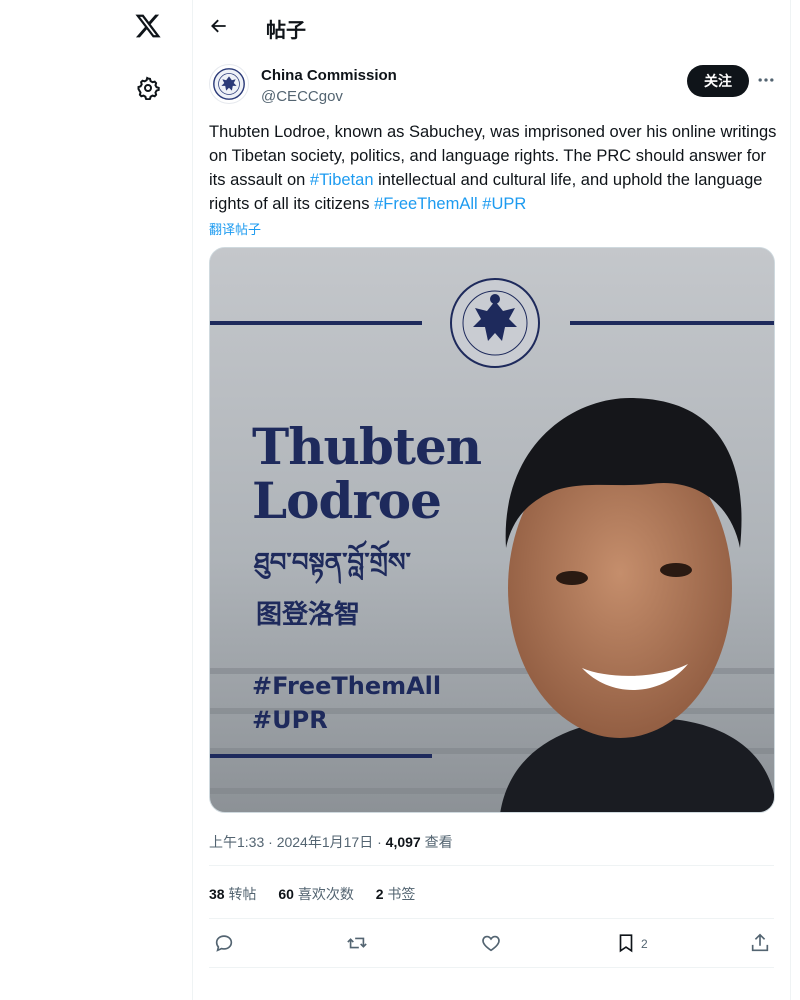 Image resolution: width=800 pixels, height=1000 pixels. I want to click on tweet-meta: 上午1:33 · 2024年1月17日 · 4,097 查看, so click(331, 842).